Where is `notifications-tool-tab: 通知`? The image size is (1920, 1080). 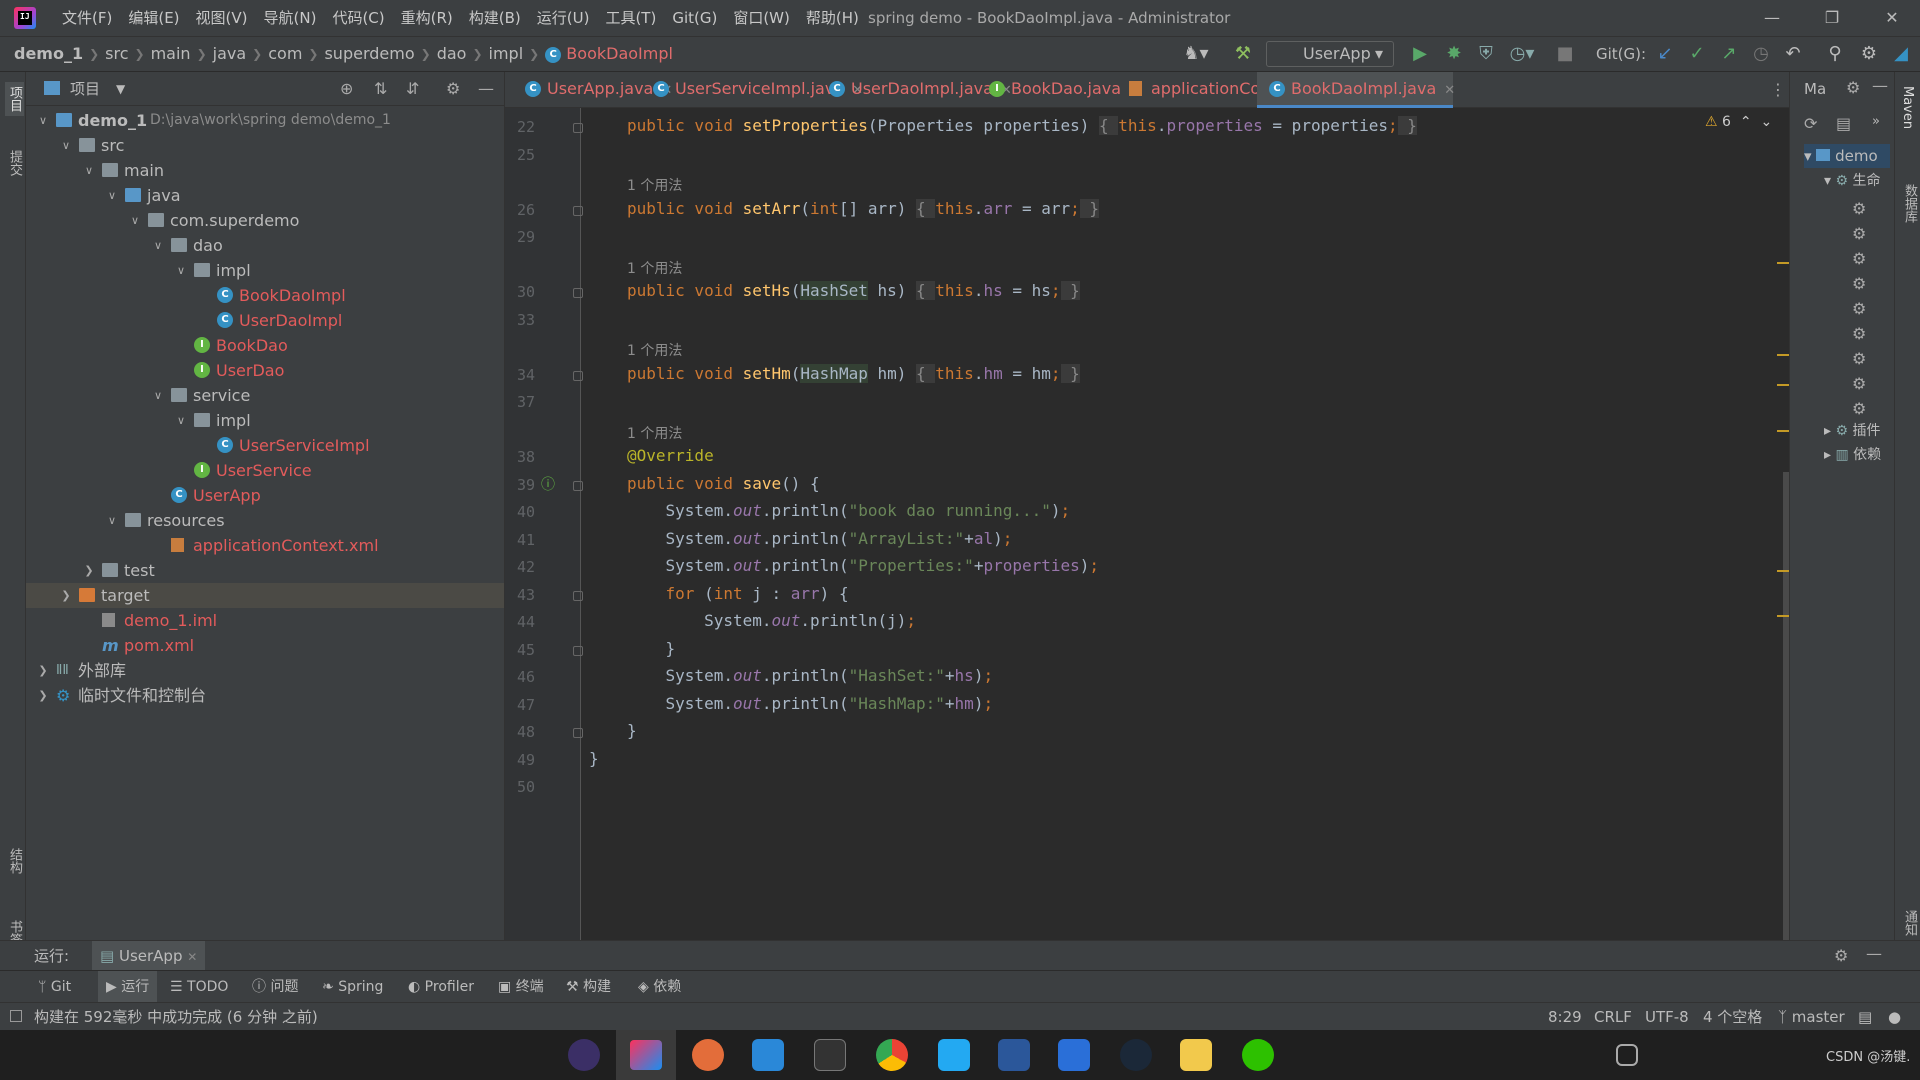 notifications-tool-tab: 通知 is located at coordinates (1909, 923).